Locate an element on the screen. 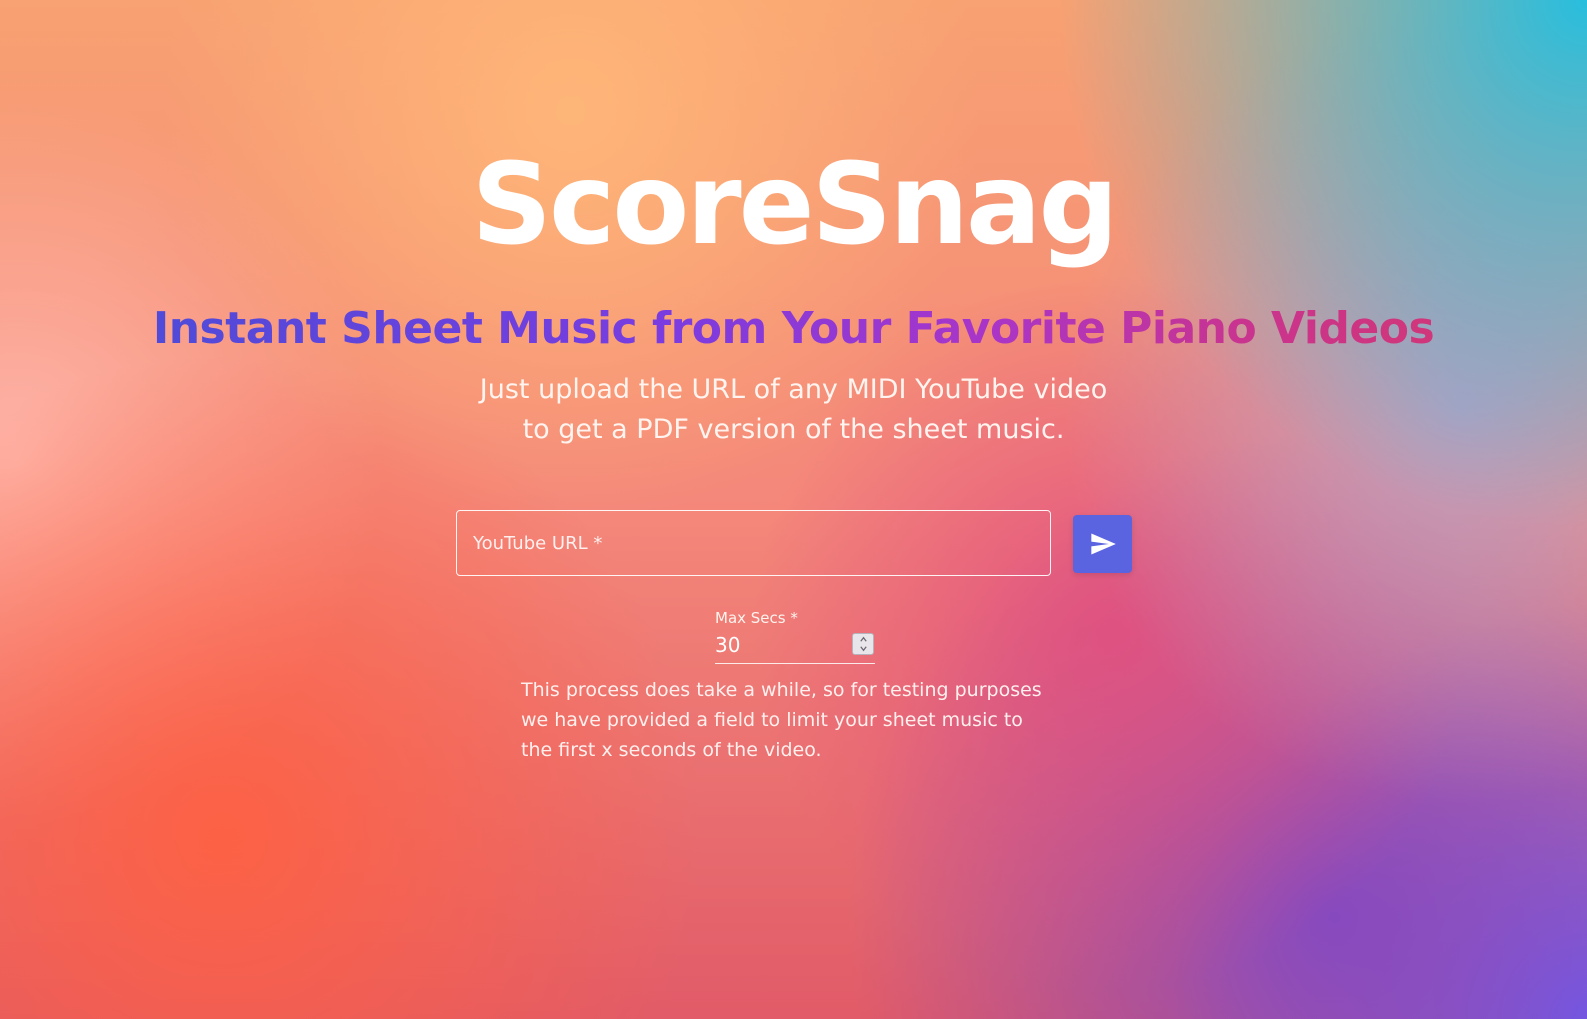 The width and height of the screenshot is (1587, 1019). max-secs-field: Max Secs * is located at coordinates (795, 635).